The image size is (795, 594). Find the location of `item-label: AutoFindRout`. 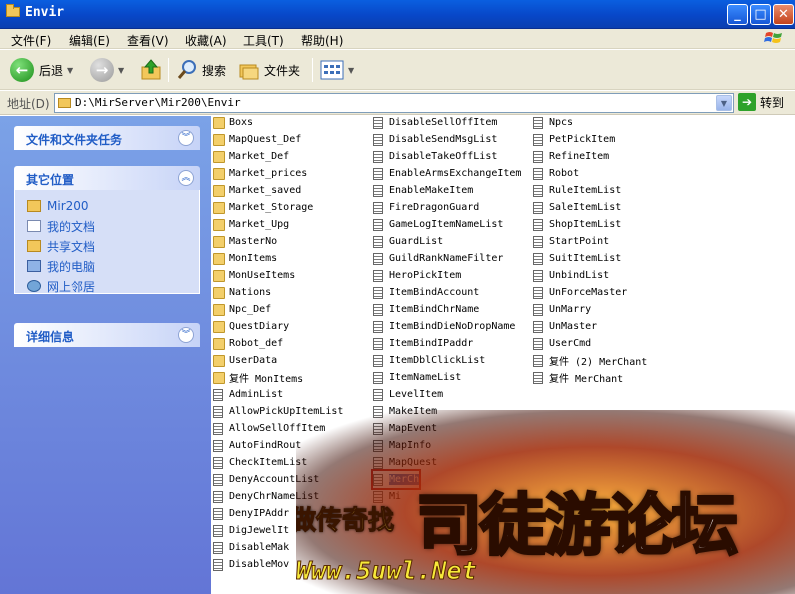

item-label: AutoFindRout is located at coordinates (265, 445).